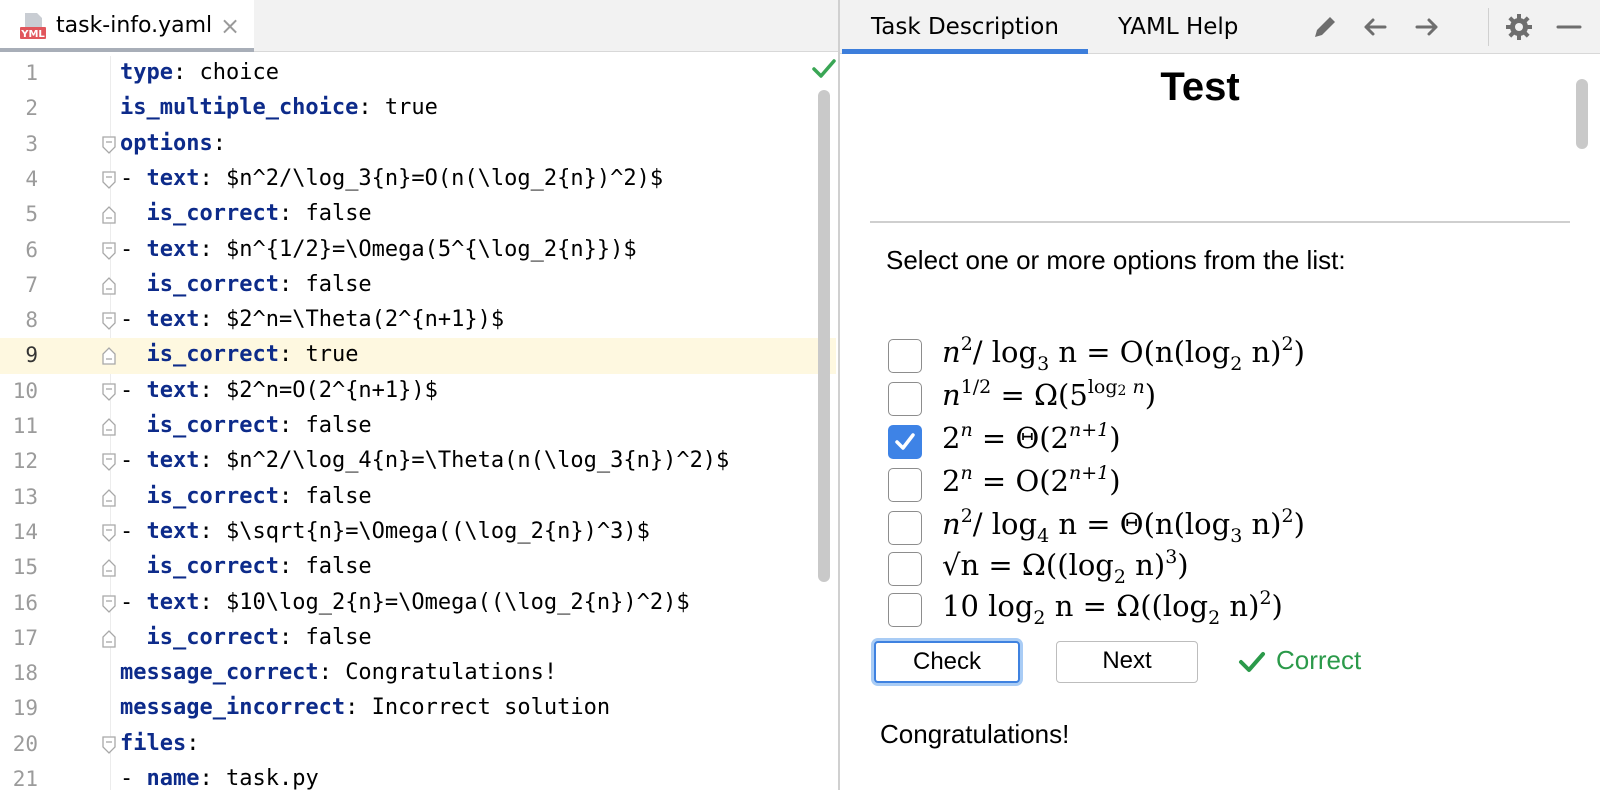  Describe the element at coordinates (25, 637) in the screenshot. I see `line-number: 17` at that location.